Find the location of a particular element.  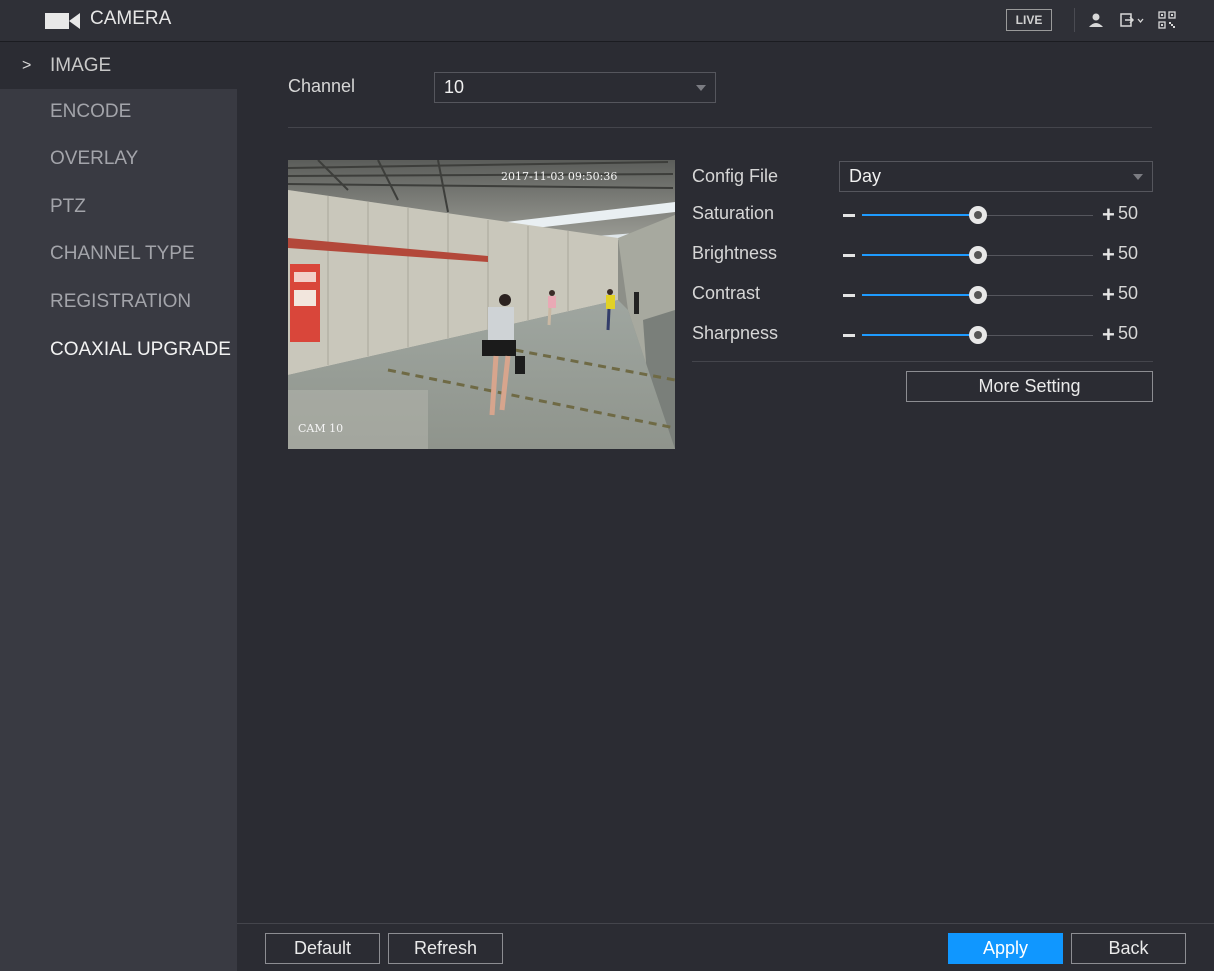

camera-icon is located at coordinates (62, 21).